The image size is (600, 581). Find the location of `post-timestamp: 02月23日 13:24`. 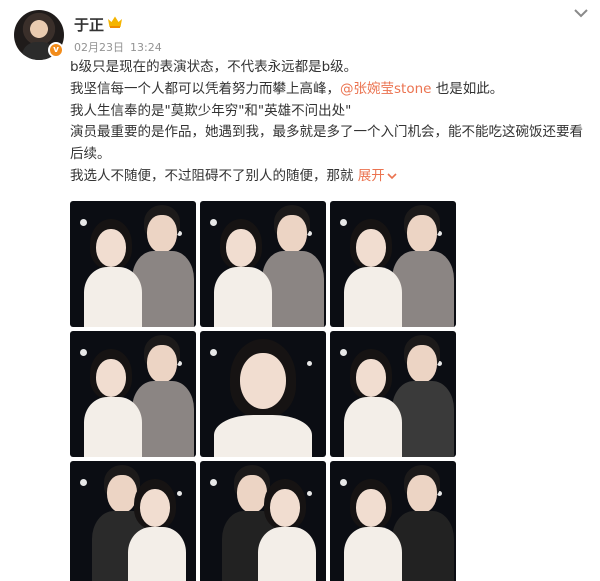

post-timestamp: 02月23日 13:24 is located at coordinates (118, 47).